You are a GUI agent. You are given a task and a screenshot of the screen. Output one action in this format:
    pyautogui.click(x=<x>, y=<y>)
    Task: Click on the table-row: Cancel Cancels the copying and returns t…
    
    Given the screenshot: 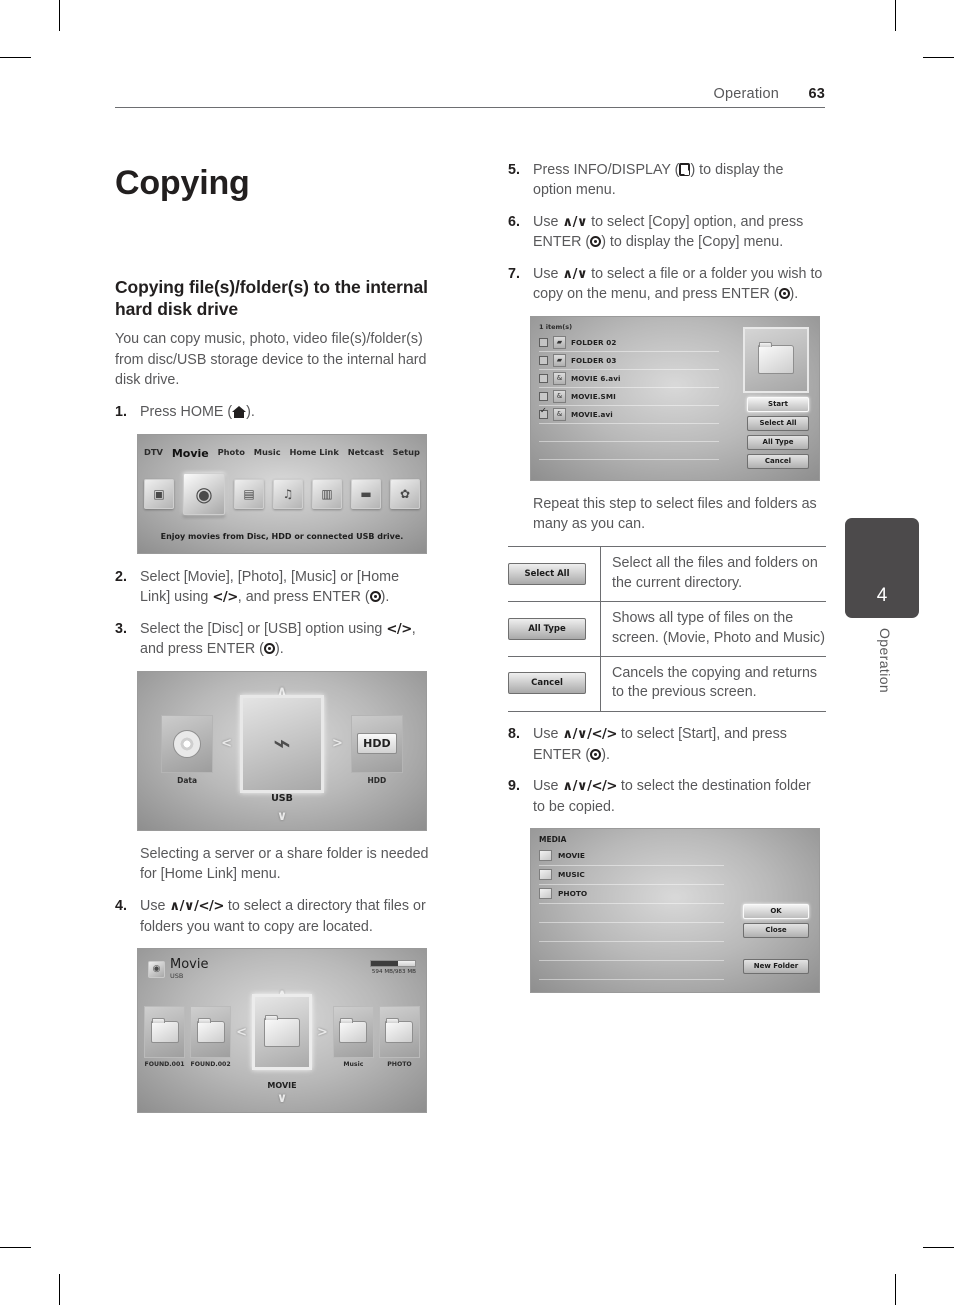 What is the action you would take?
    pyautogui.click(x=667, y=684)
    